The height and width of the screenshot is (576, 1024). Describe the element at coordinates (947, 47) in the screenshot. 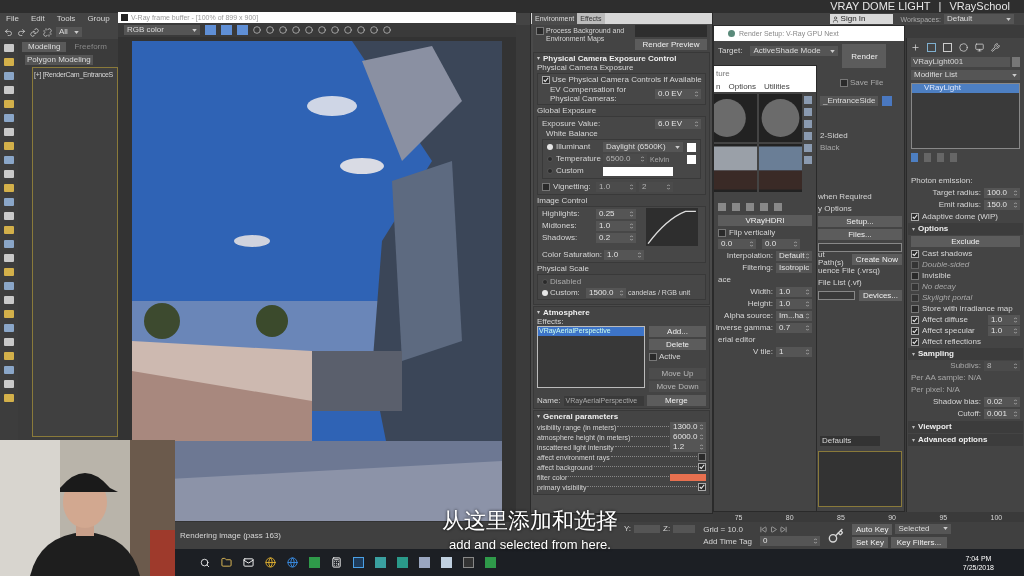

I see `hierarchy-icon` at that location.